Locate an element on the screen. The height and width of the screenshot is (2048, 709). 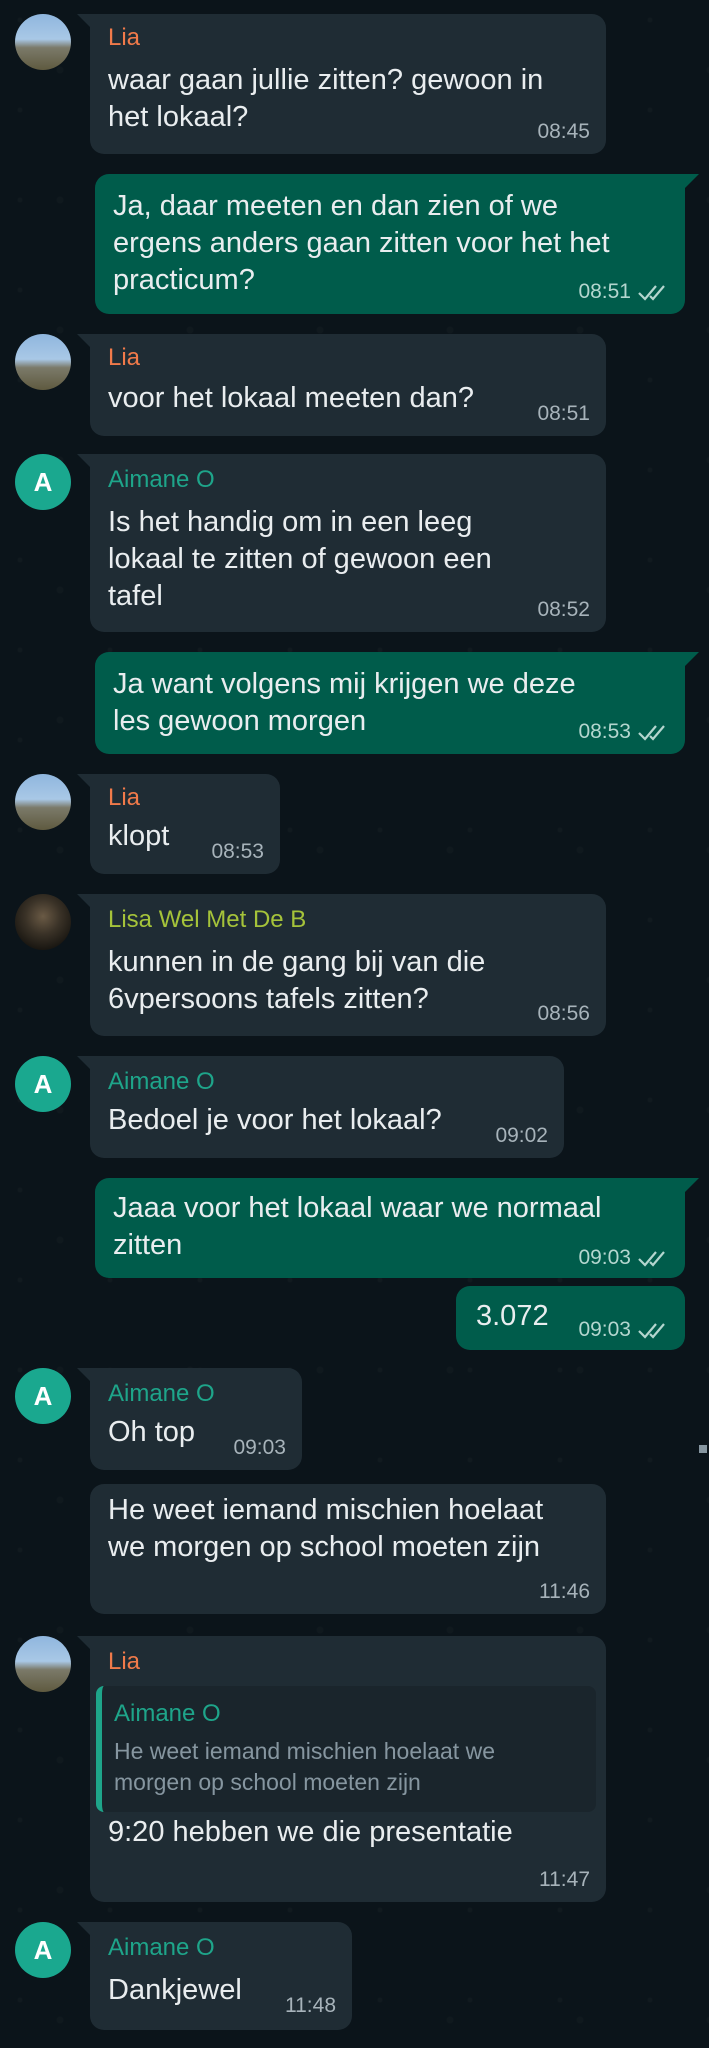
message-text: Dankjewel is located at coordinates (175, 1990).